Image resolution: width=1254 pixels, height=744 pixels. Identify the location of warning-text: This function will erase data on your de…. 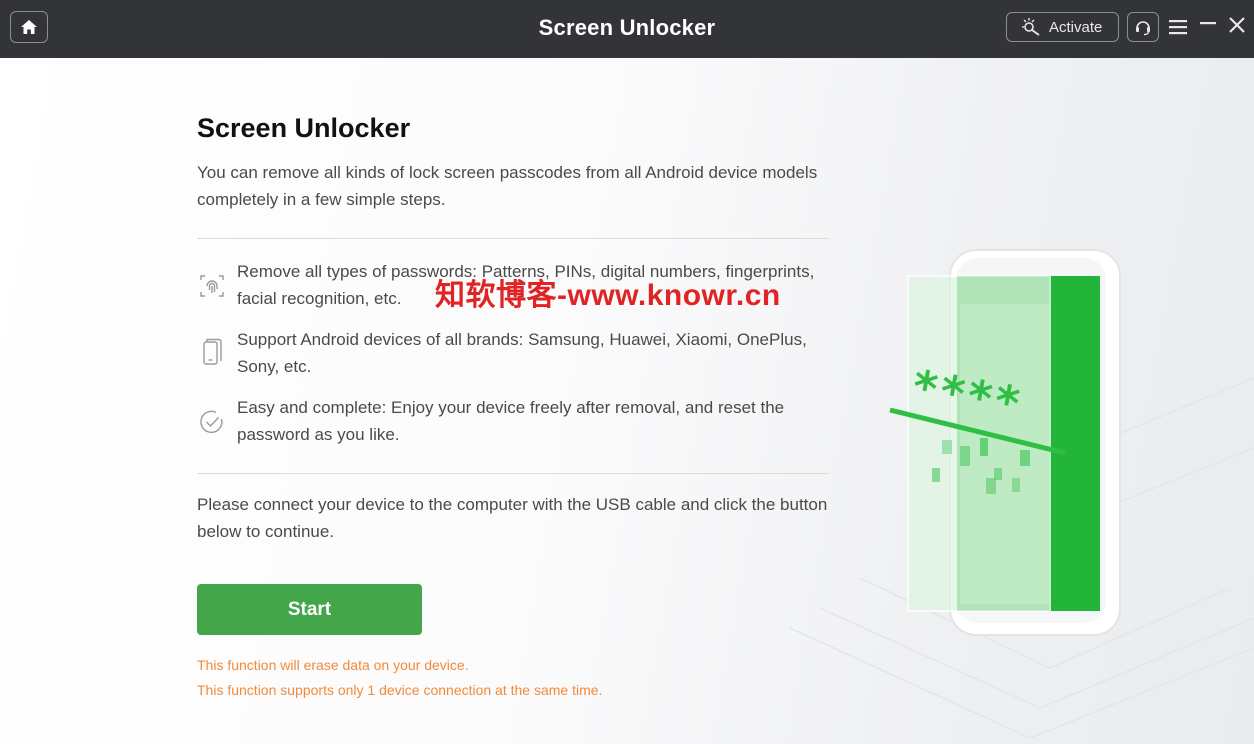
(333, 665).